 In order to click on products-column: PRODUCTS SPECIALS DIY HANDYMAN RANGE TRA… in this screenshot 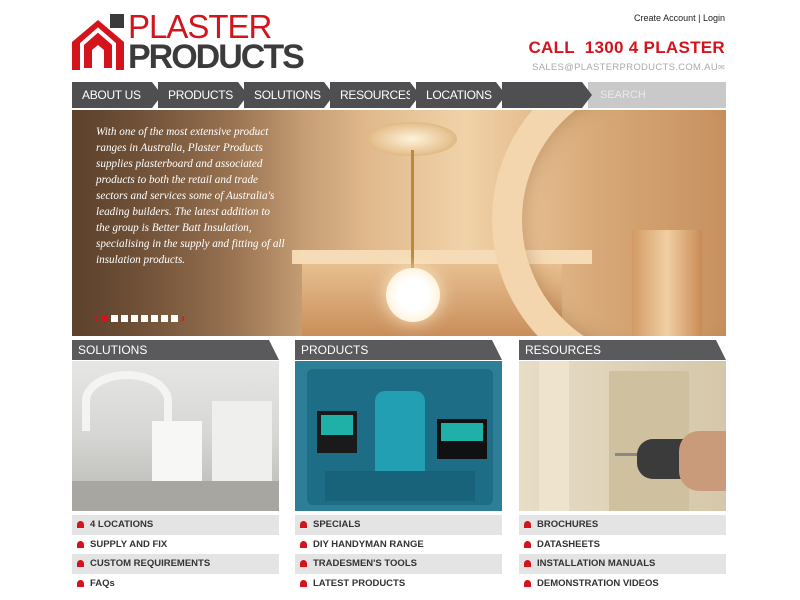, I will do `click(398, 466)`.